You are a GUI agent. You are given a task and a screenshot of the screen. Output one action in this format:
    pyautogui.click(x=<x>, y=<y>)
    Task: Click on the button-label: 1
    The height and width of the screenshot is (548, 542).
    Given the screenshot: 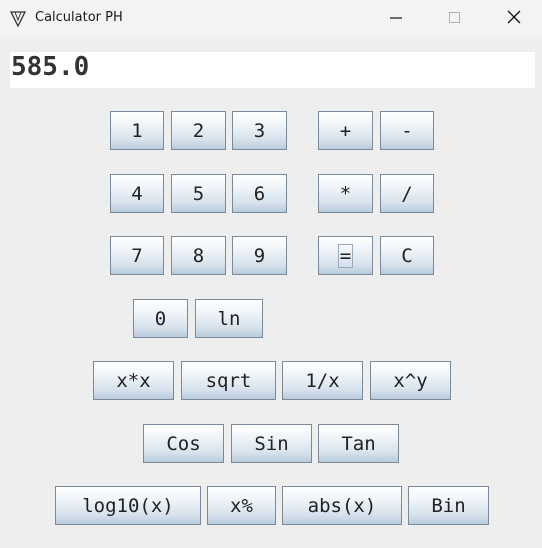 What is the action you would take?
    pyautogui.click(x=137, y=130)
    